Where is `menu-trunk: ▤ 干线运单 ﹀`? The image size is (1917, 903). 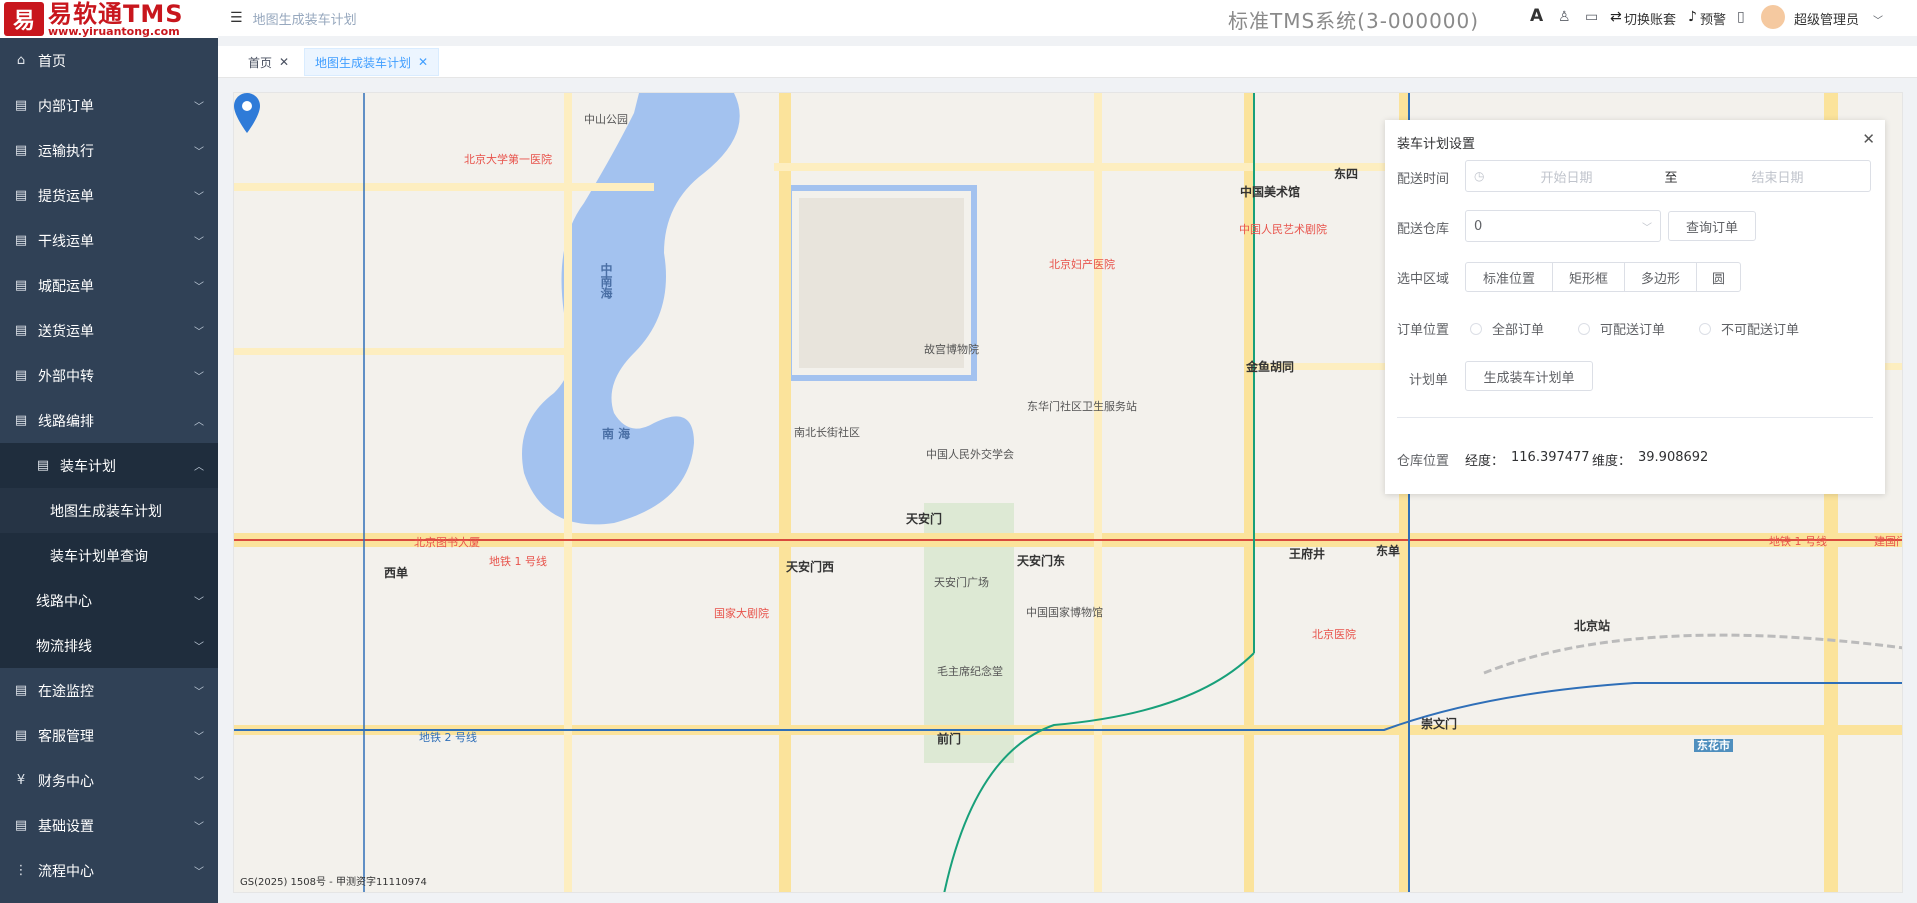 menu-trunk: ▤ 干线运单 ﹀ is located at coordinates (109, 240).